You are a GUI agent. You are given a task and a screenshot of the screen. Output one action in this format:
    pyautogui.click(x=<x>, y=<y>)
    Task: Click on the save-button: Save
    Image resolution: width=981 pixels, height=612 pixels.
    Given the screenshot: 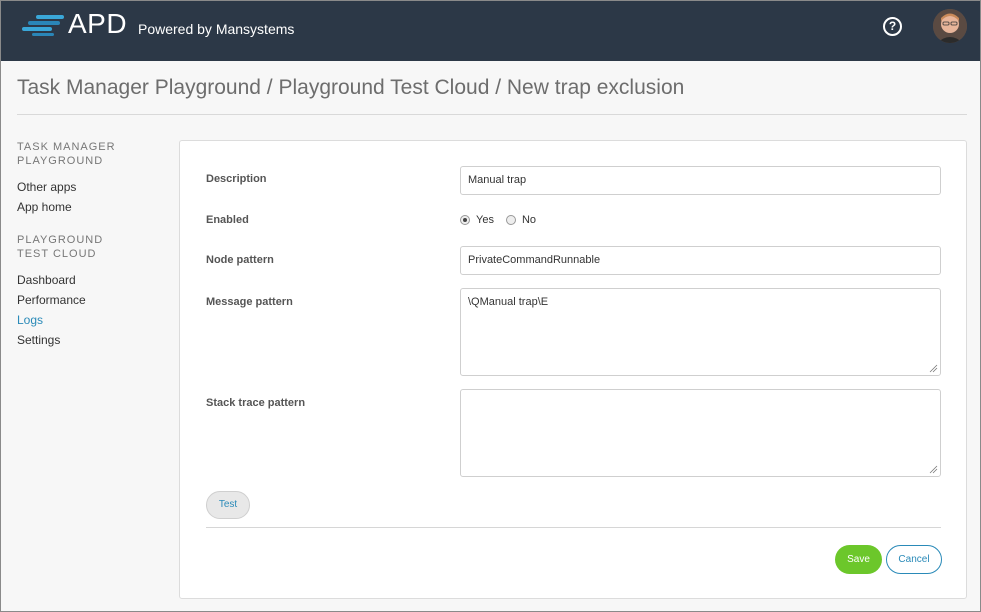 What is the action you would take?
    pyautogui.click(x=858, y=559)
    